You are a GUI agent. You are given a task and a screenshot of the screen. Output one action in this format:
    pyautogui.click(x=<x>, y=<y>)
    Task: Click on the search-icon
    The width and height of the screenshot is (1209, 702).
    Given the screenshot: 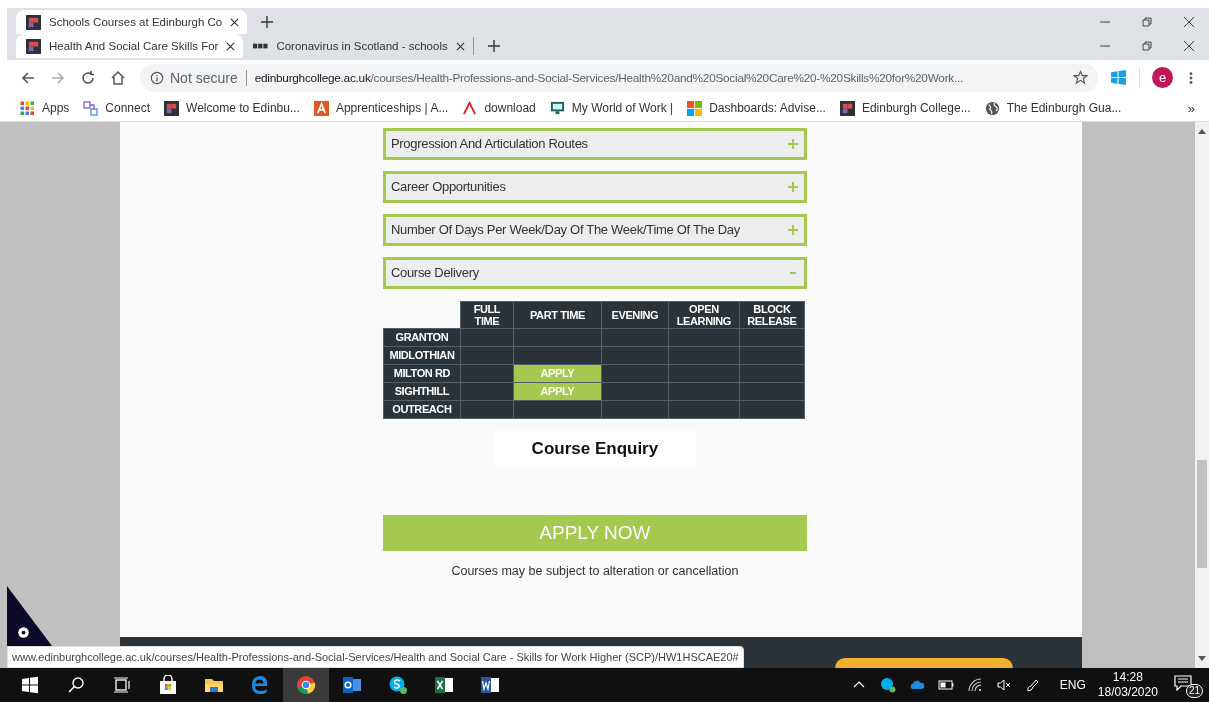 What is the action you would take?
    pyautogui.click(x=76, y=685)
    